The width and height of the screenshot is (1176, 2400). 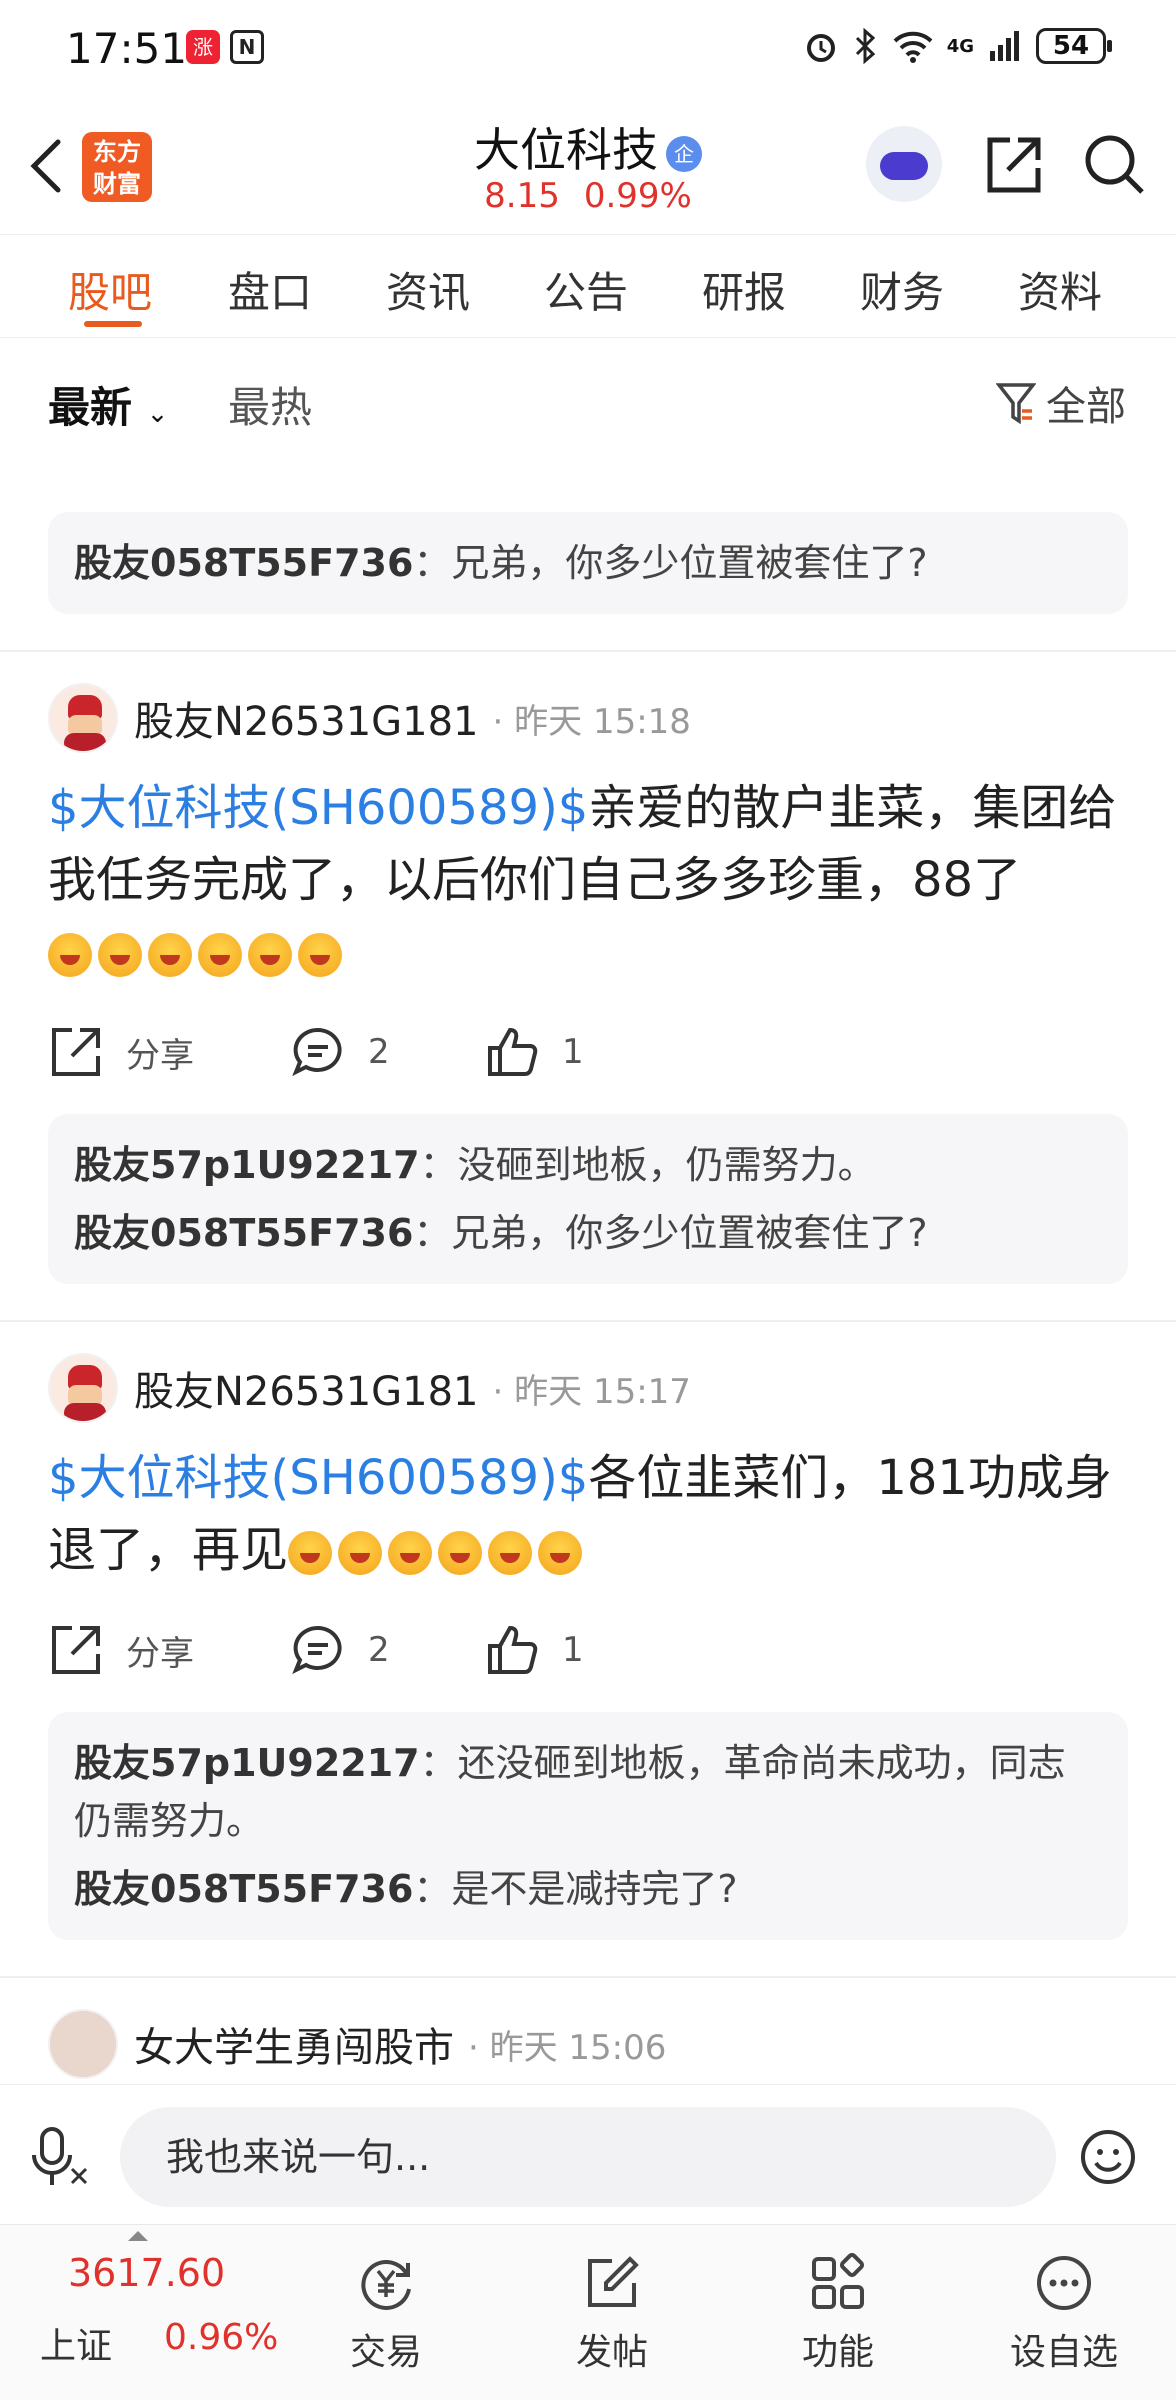 I want to click on post-item: 女大学生勇闯股市 · 昨天 15:06, so click(x=588, y=2030).